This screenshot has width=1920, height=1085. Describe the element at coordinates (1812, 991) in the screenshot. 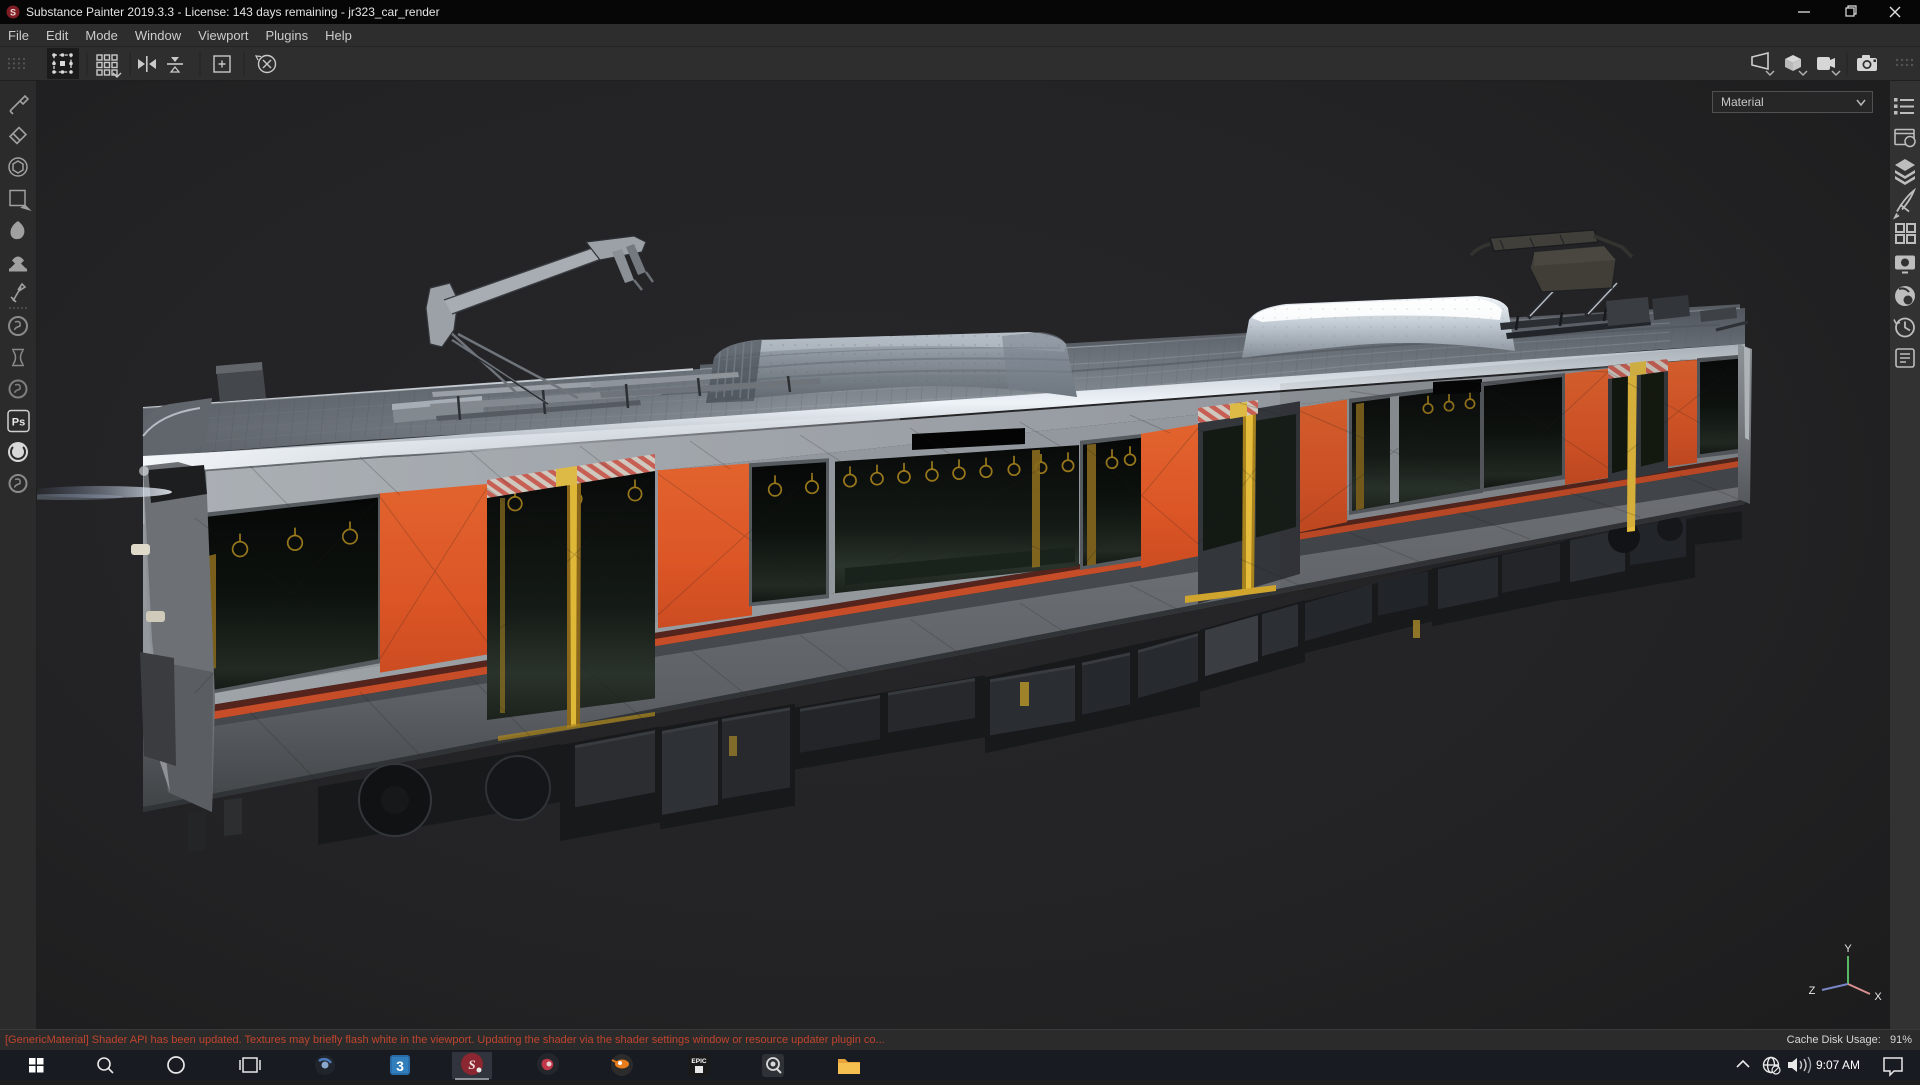

I see `svg-text: Z` at that location.